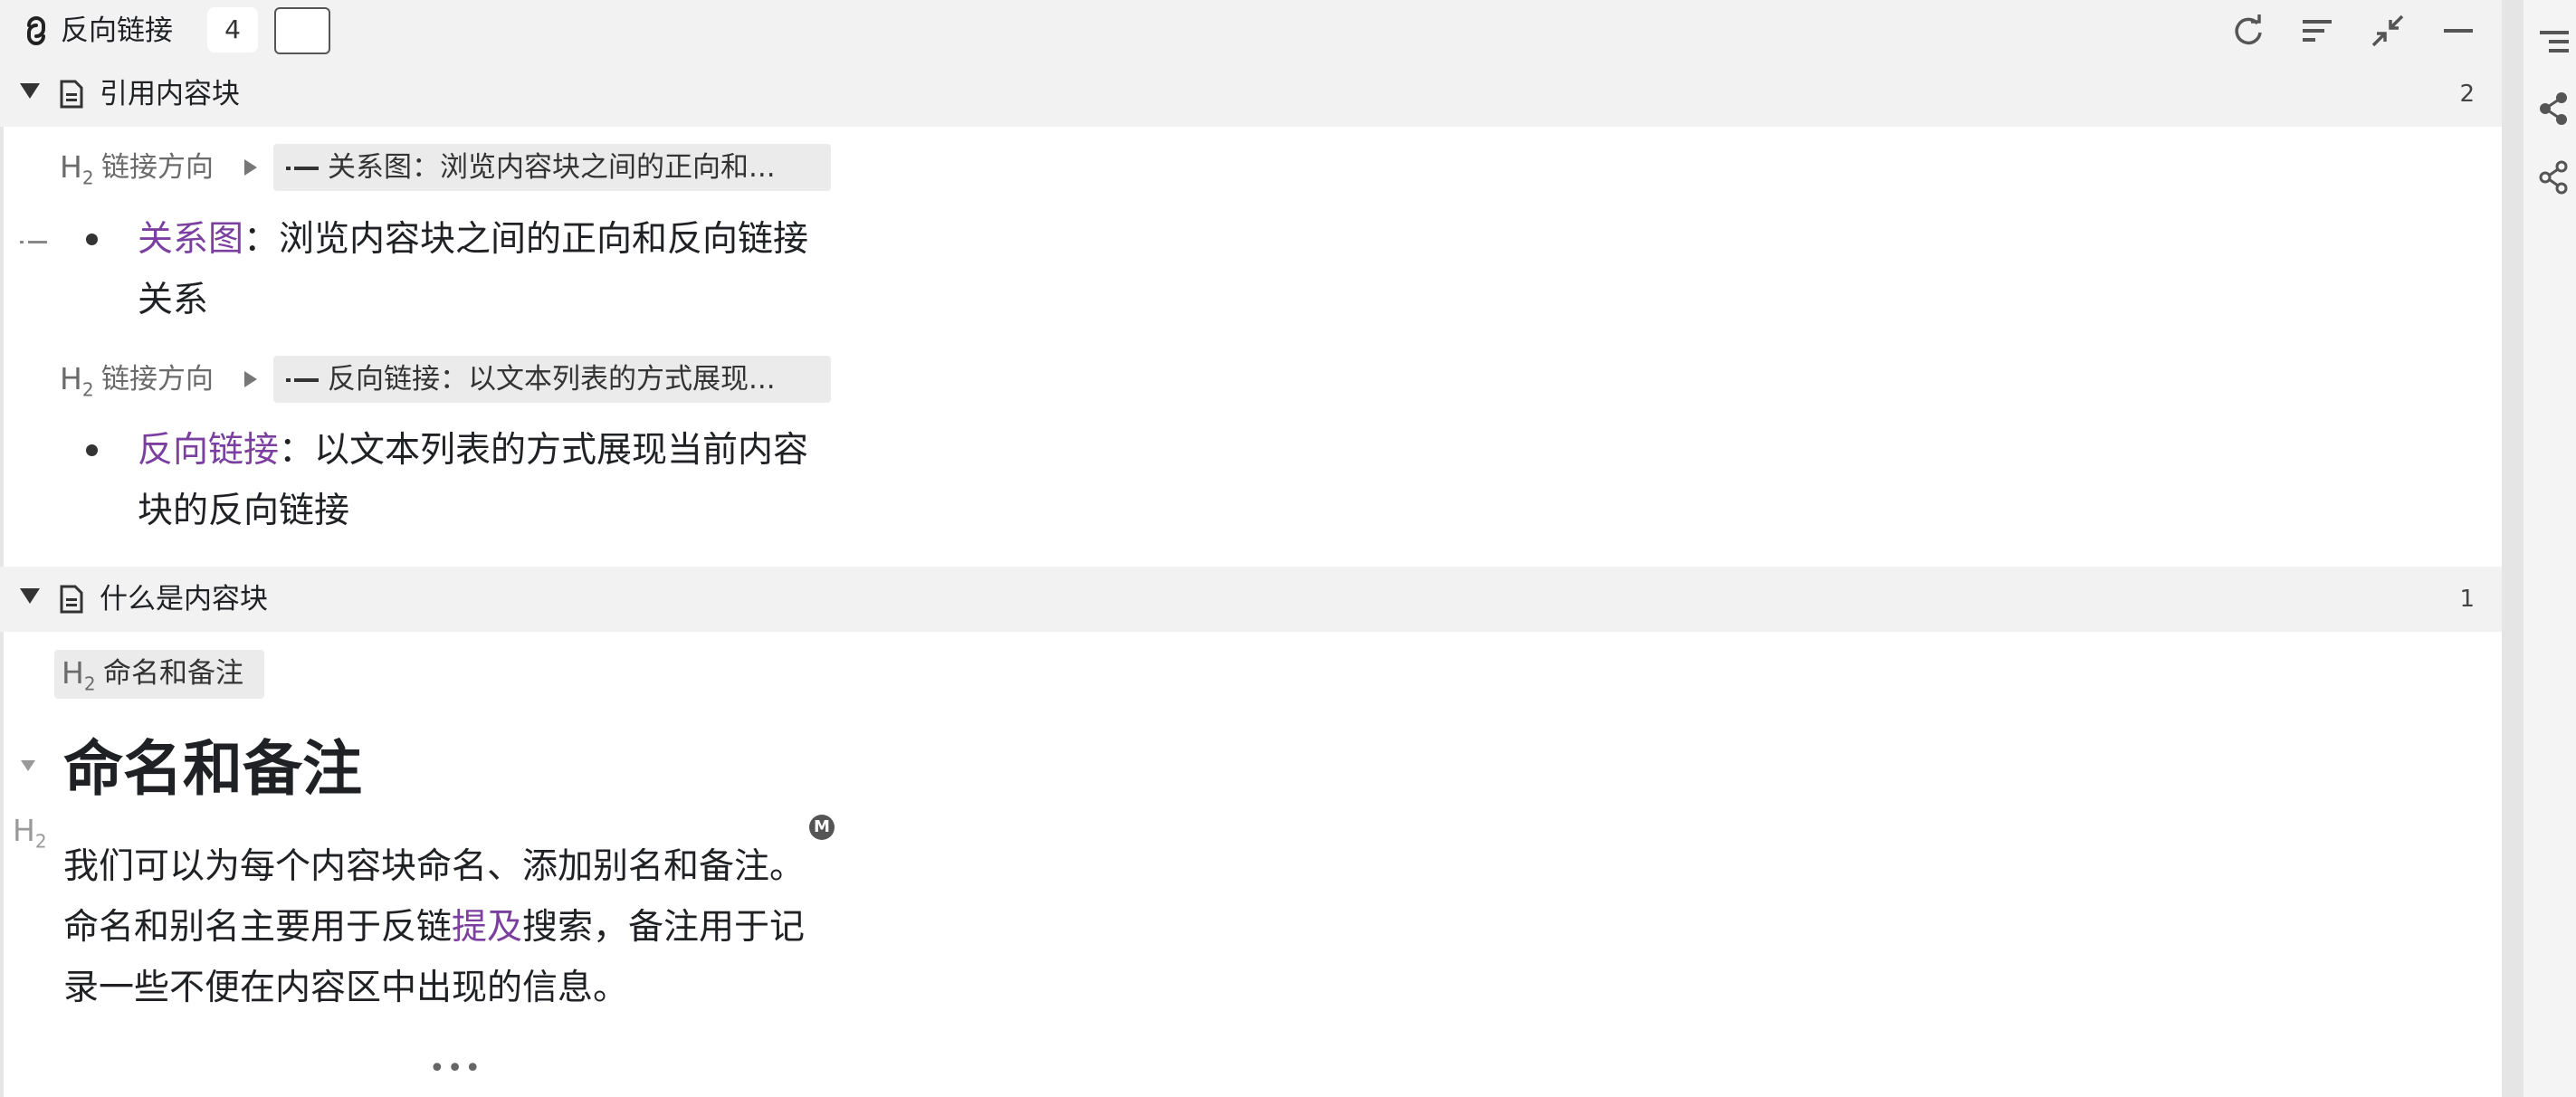  Describe the element at coordinates (2467, 95) in the screenshot. I see `section-count: 2` at that location.